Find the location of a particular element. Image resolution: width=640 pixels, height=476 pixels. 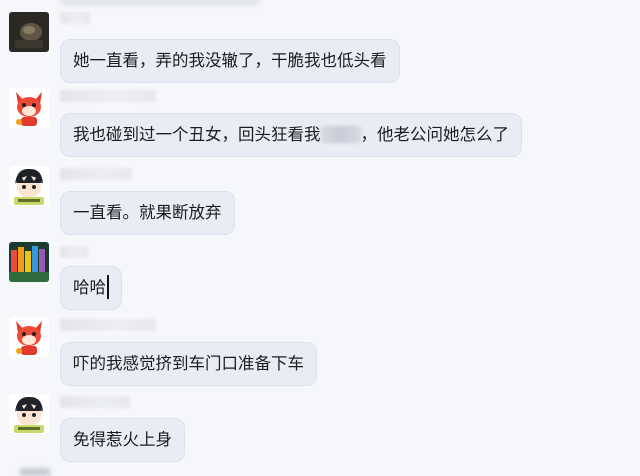

text-cursor is located at coordinates (108, 287).